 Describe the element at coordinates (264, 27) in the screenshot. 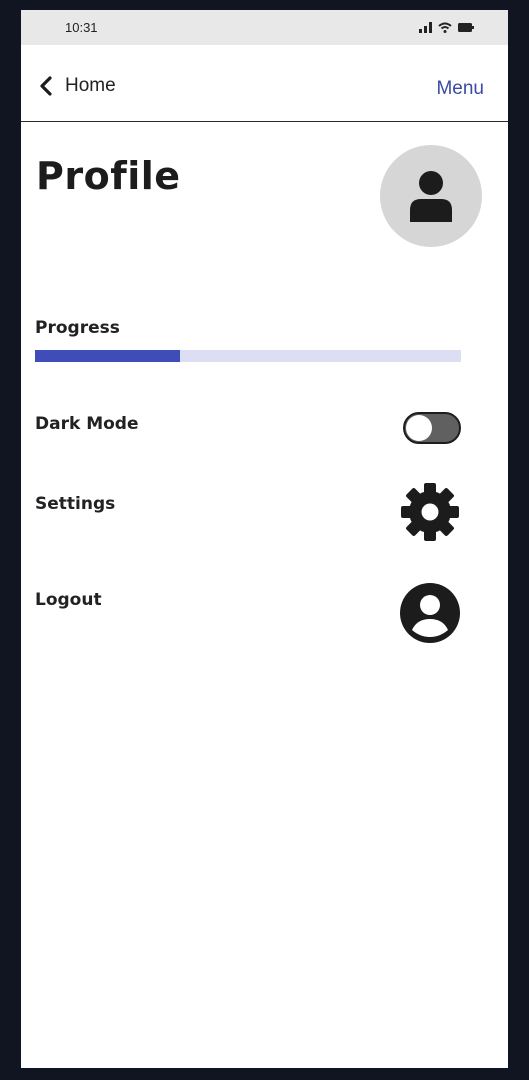

I see `status-bar: 10:31` at that location.